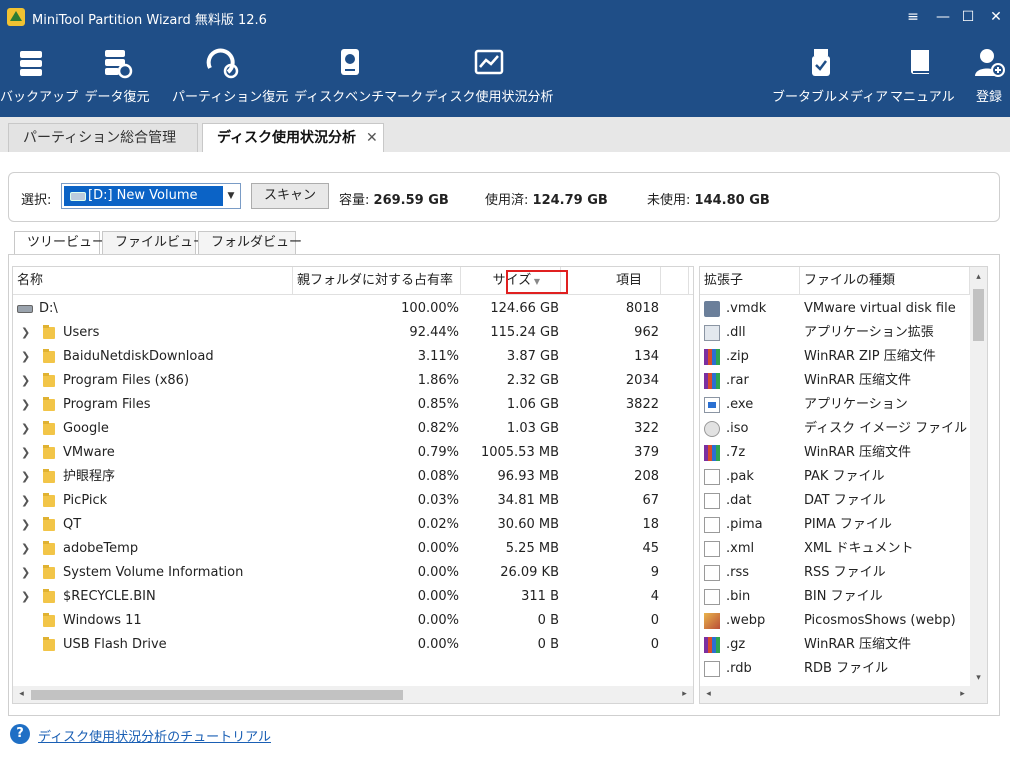 This screenshot has height=757, width=1010. Describe the element at coordinates (835, 405) in the screenshot. I see `ext-row: .exe アプリケーション` at that location.